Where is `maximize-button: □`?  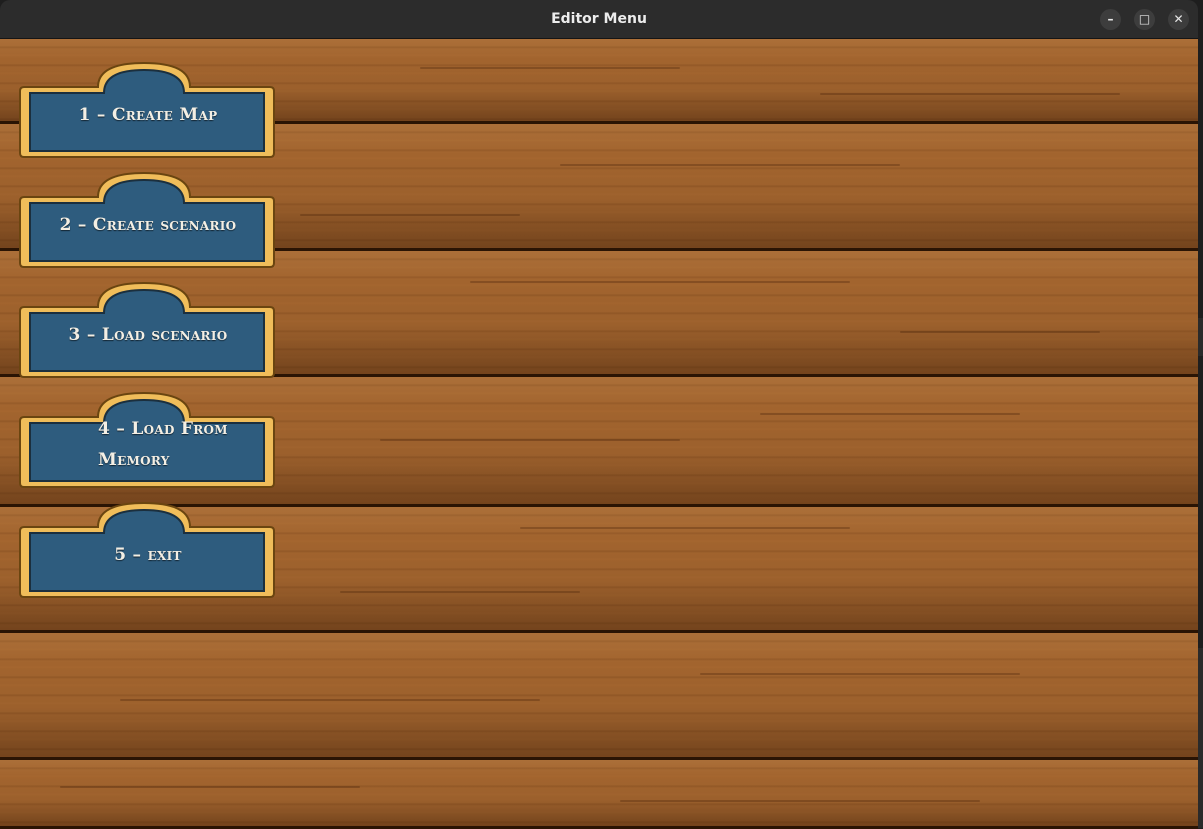 maximize-button: □ is located at coordinates (1144, 19).